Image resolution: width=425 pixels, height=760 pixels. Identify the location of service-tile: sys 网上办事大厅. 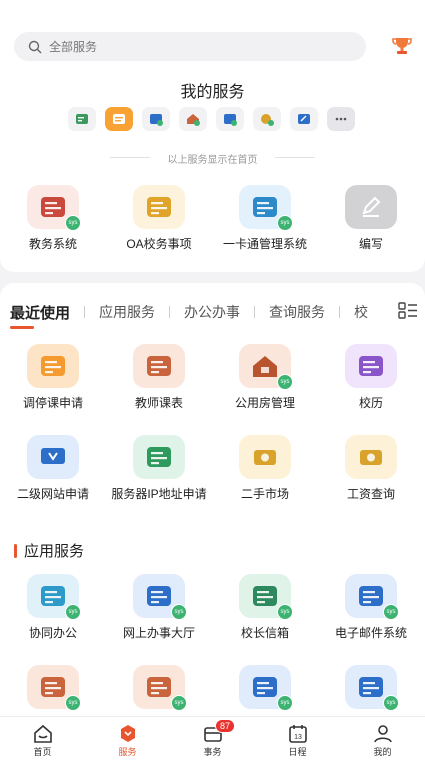
(159, 607).